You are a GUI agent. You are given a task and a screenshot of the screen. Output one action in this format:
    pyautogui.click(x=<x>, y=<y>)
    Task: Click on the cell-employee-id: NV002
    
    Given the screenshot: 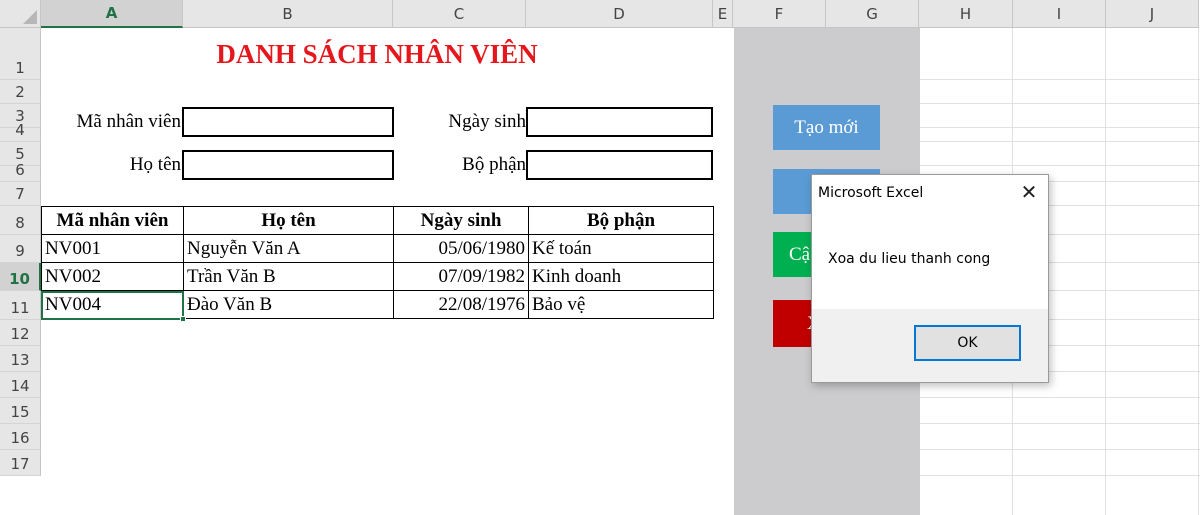 What is the action you would take?
    pyautogui.click(x=112, y=276)
    